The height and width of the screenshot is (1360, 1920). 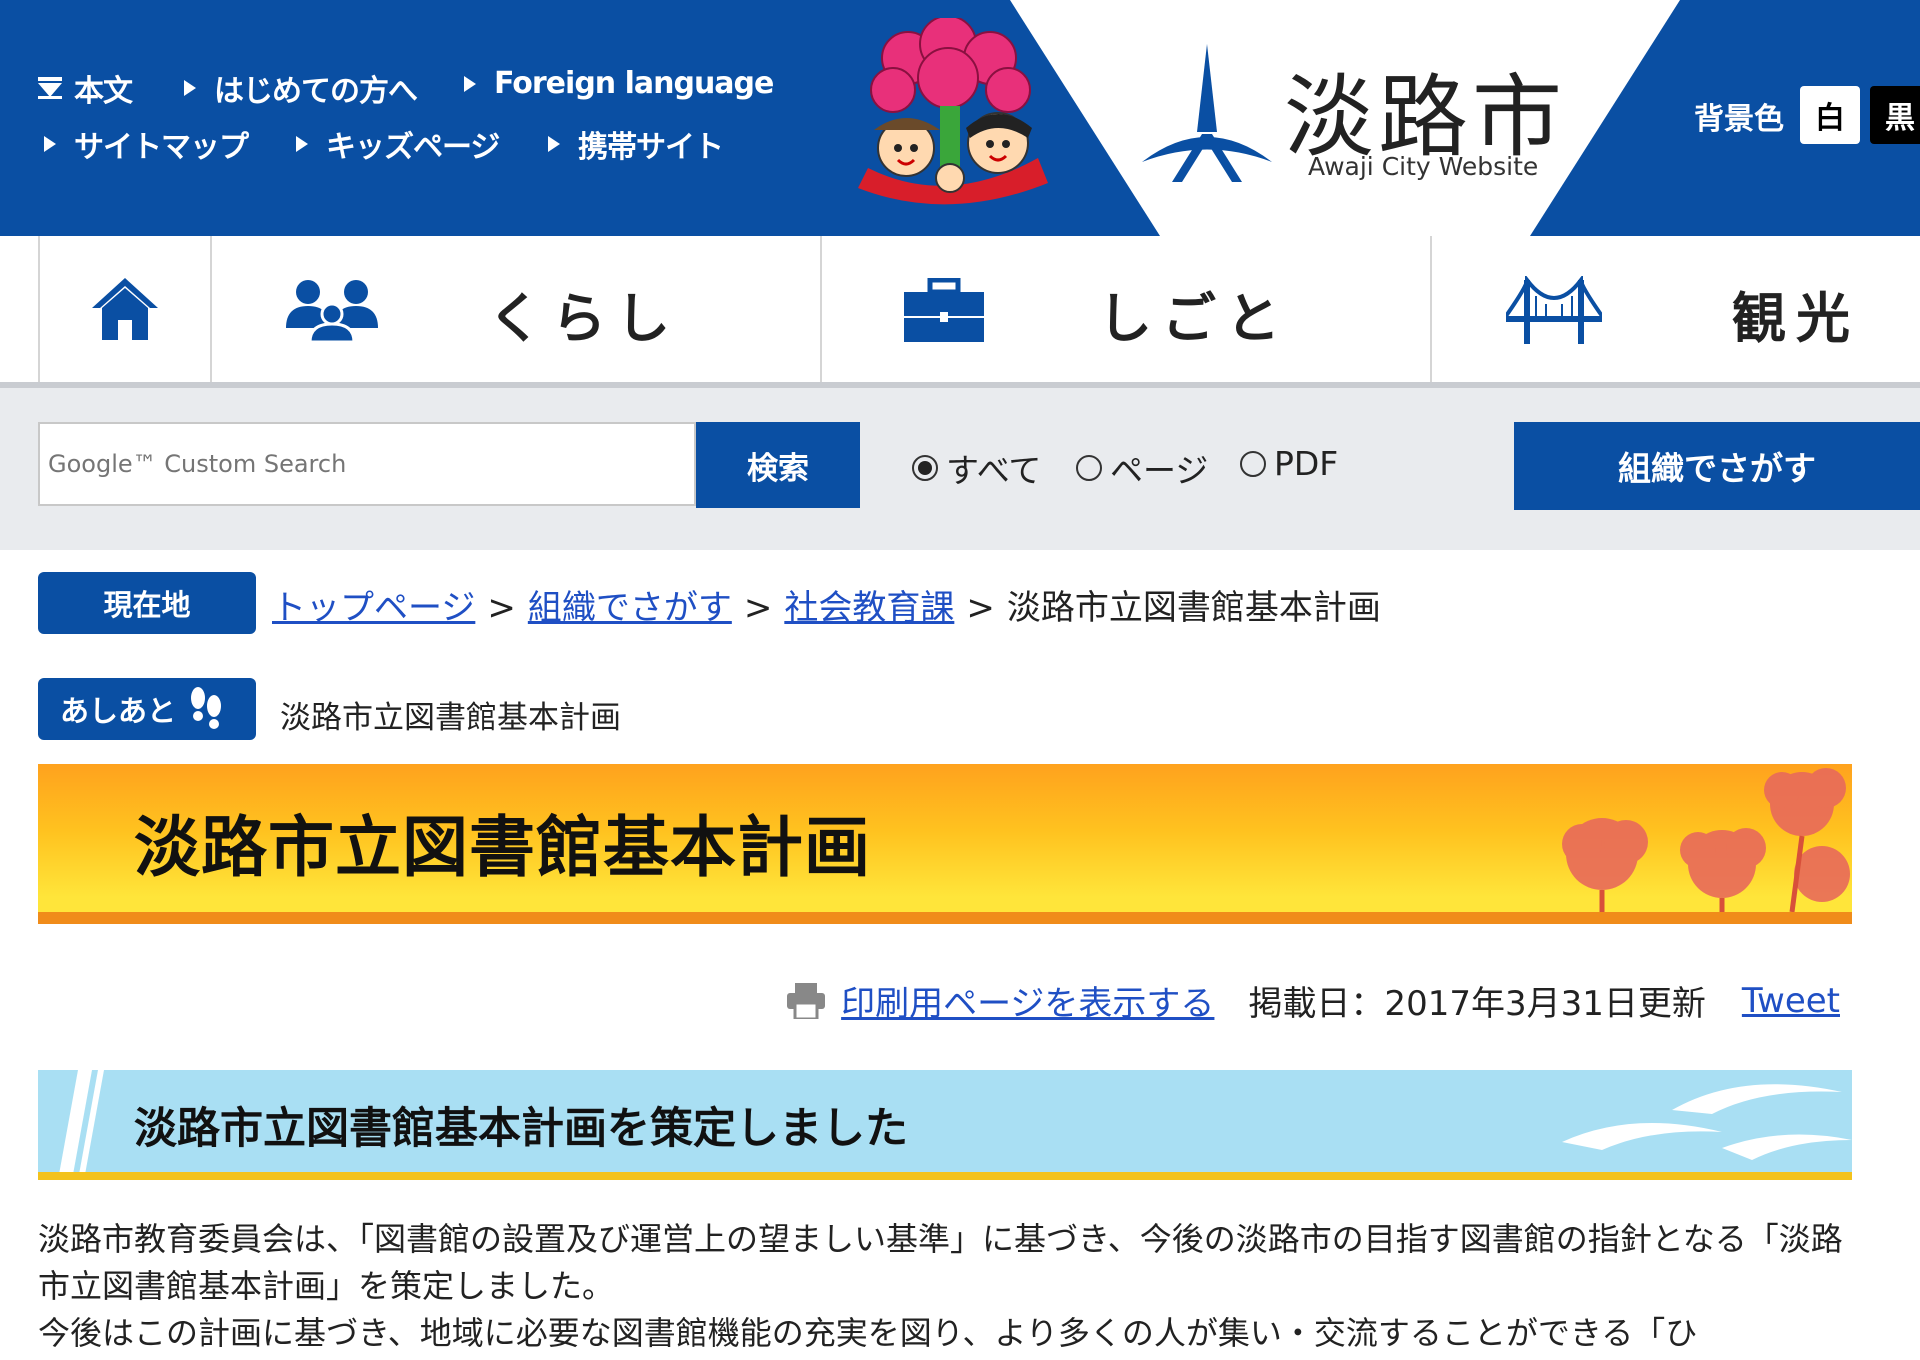 I want to click on footprints-icon, so click(x=206, y=708).